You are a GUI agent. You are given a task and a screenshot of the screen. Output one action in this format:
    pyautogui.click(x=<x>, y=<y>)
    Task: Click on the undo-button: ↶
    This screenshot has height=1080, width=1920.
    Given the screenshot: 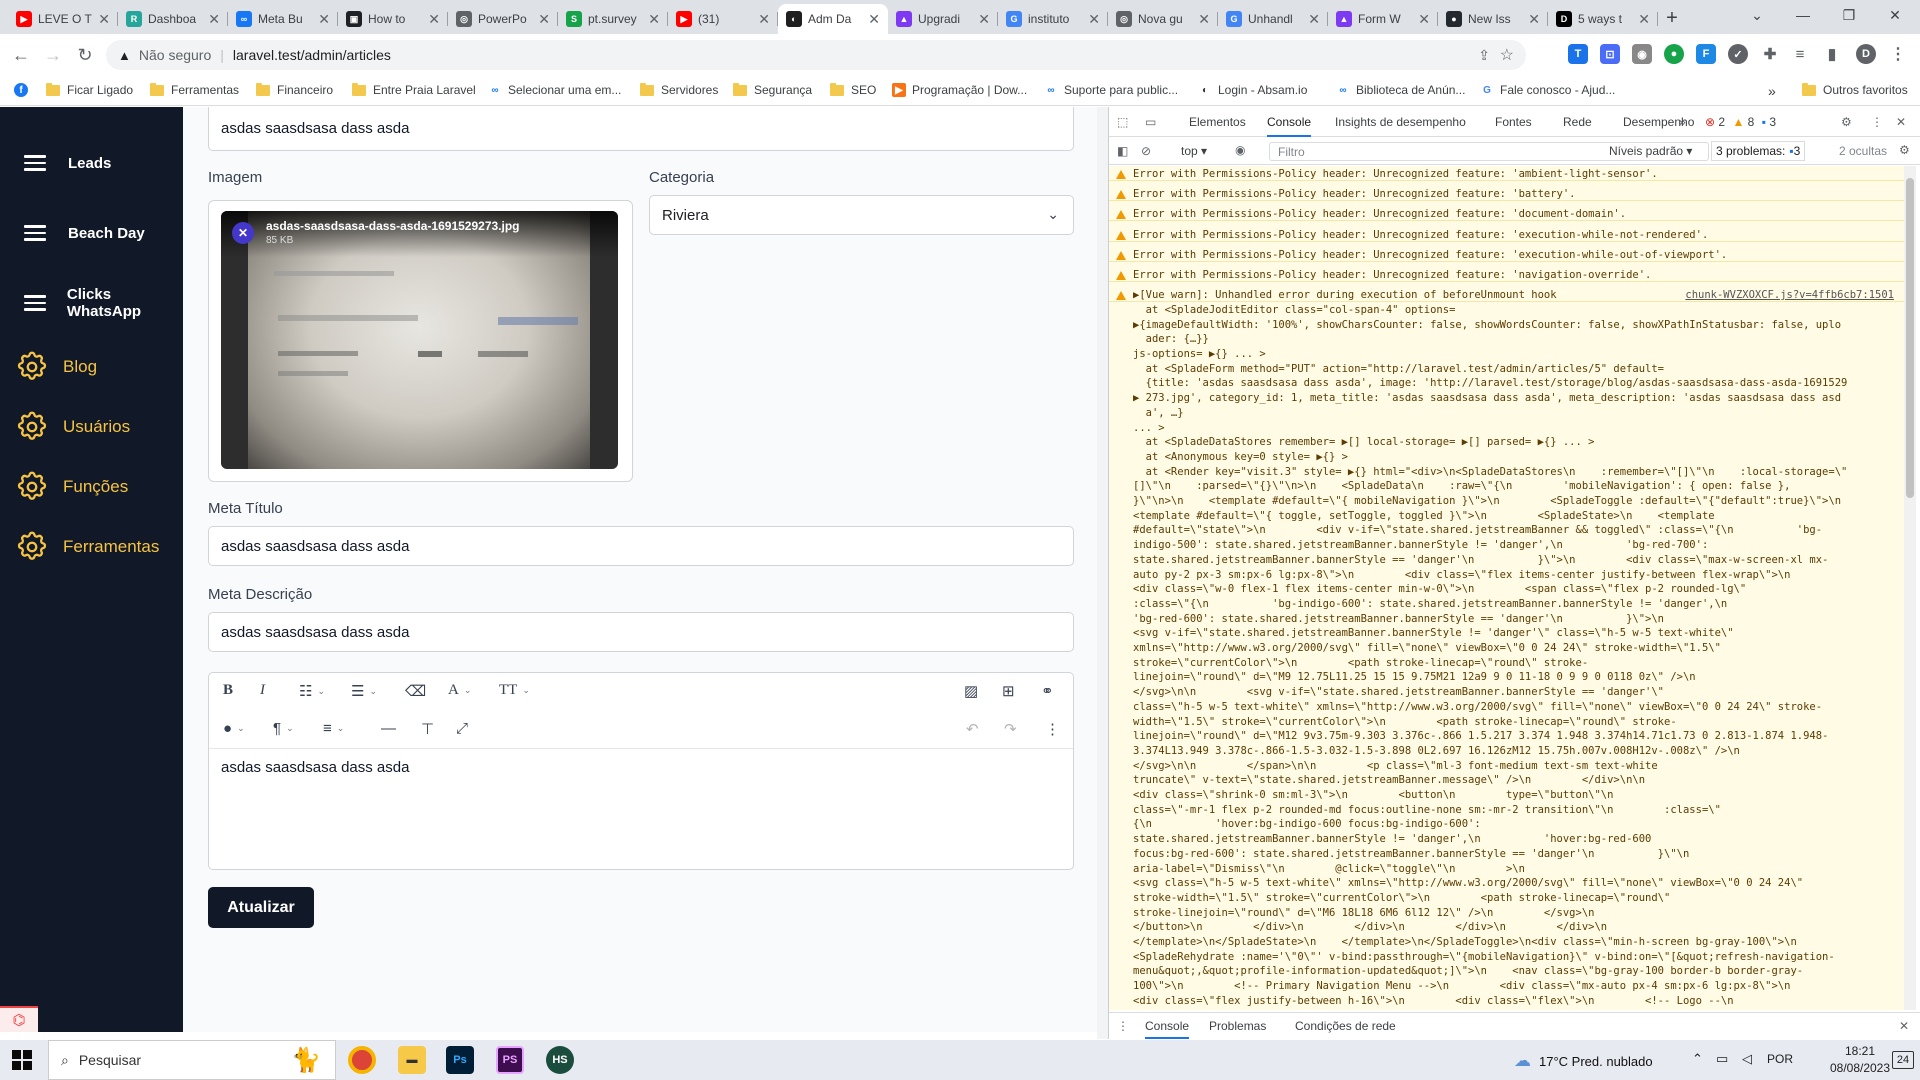 What is the action you would take?
    pyautogui.click(x=972, y=729)
    